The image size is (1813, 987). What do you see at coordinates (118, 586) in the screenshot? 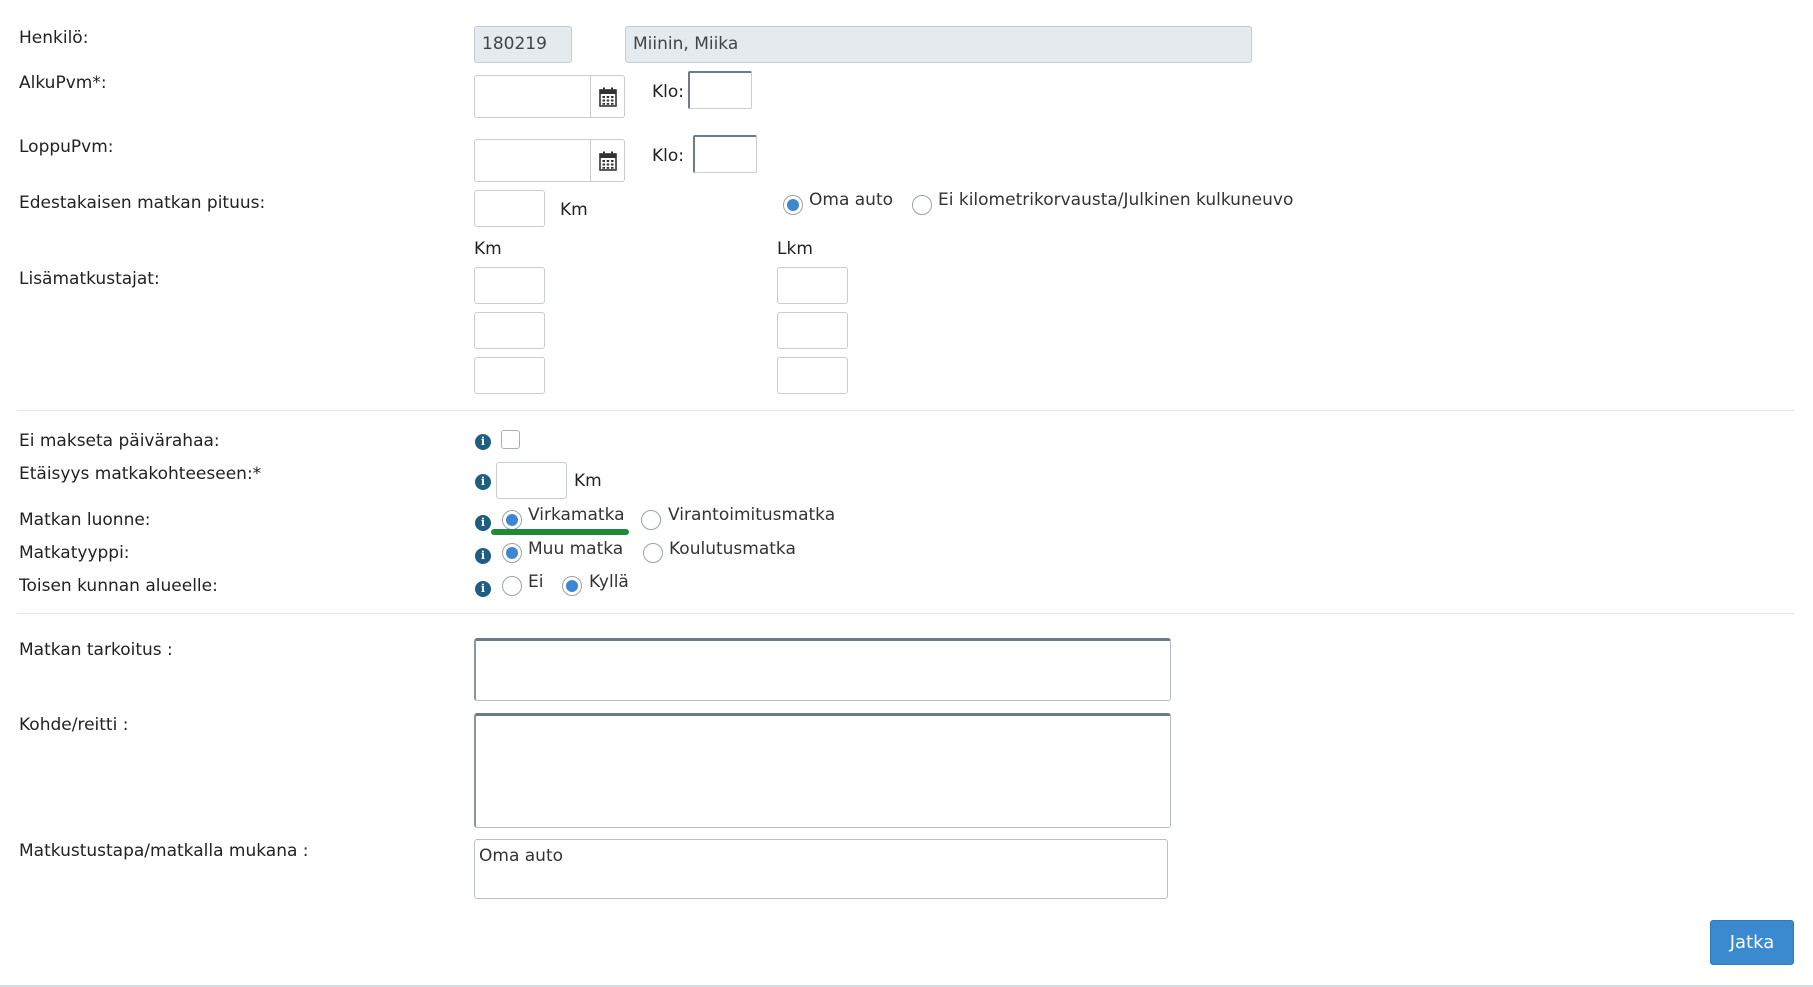
I see `other-municipality-label: Toisen kunnan alueelle:` at bounding box center [118, 586].